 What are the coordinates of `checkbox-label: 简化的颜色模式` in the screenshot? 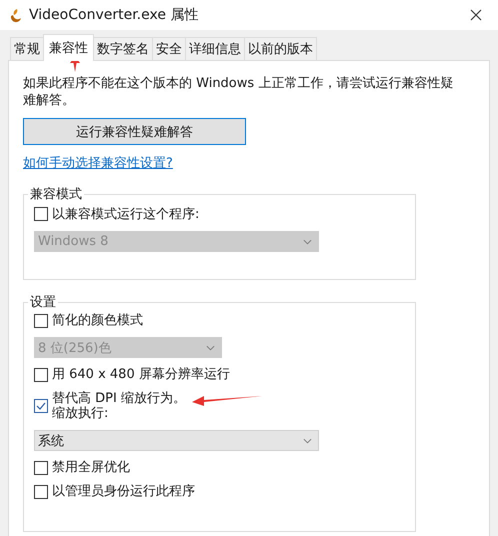 It's located at (97, 320).